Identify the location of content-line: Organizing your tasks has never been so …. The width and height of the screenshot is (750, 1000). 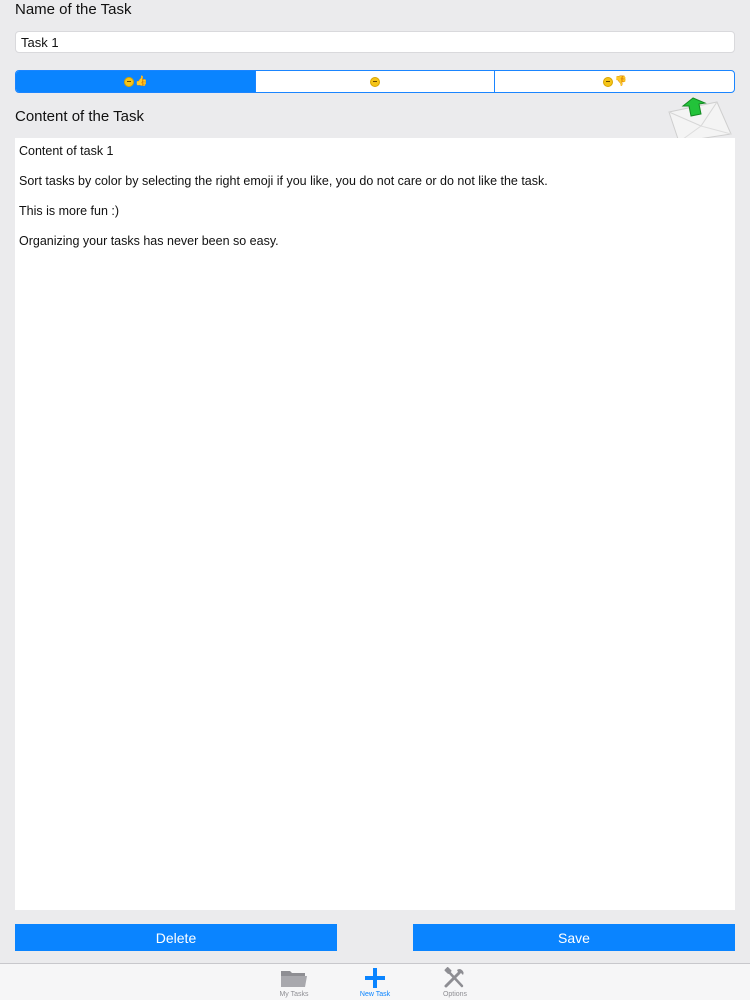
(149, 241).